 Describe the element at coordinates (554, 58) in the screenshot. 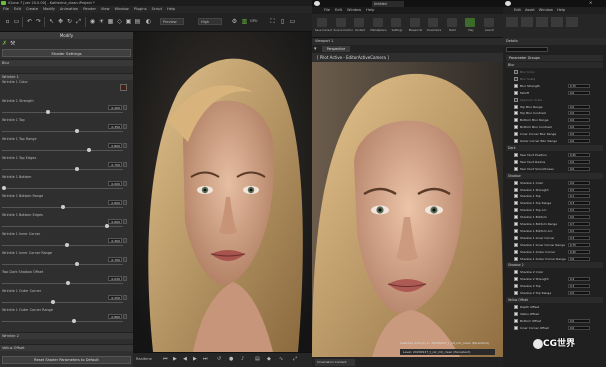

I see `parameter-groups-header: Parameter Groups` at that location.